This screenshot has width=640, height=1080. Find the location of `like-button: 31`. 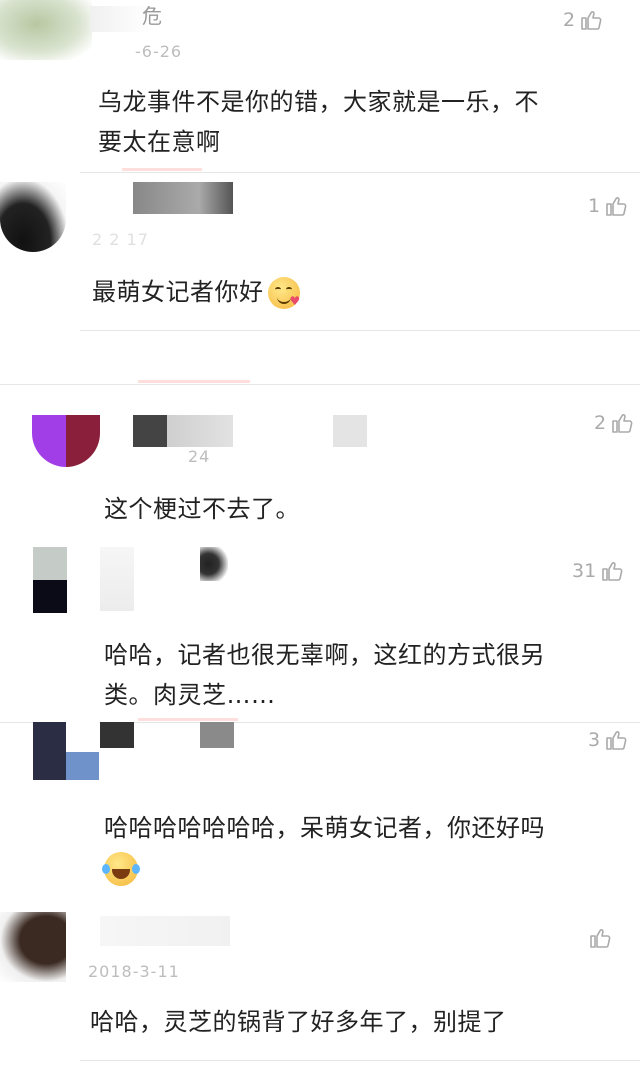

like-button: 31 is located at coordinates (598, 571).